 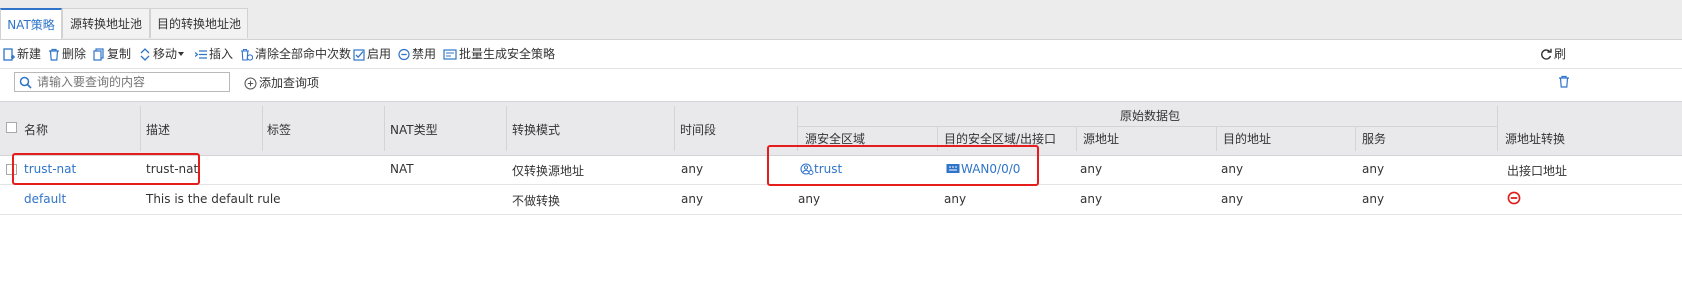 I want to click on refresh-icon, so click(x=1546, y=54).